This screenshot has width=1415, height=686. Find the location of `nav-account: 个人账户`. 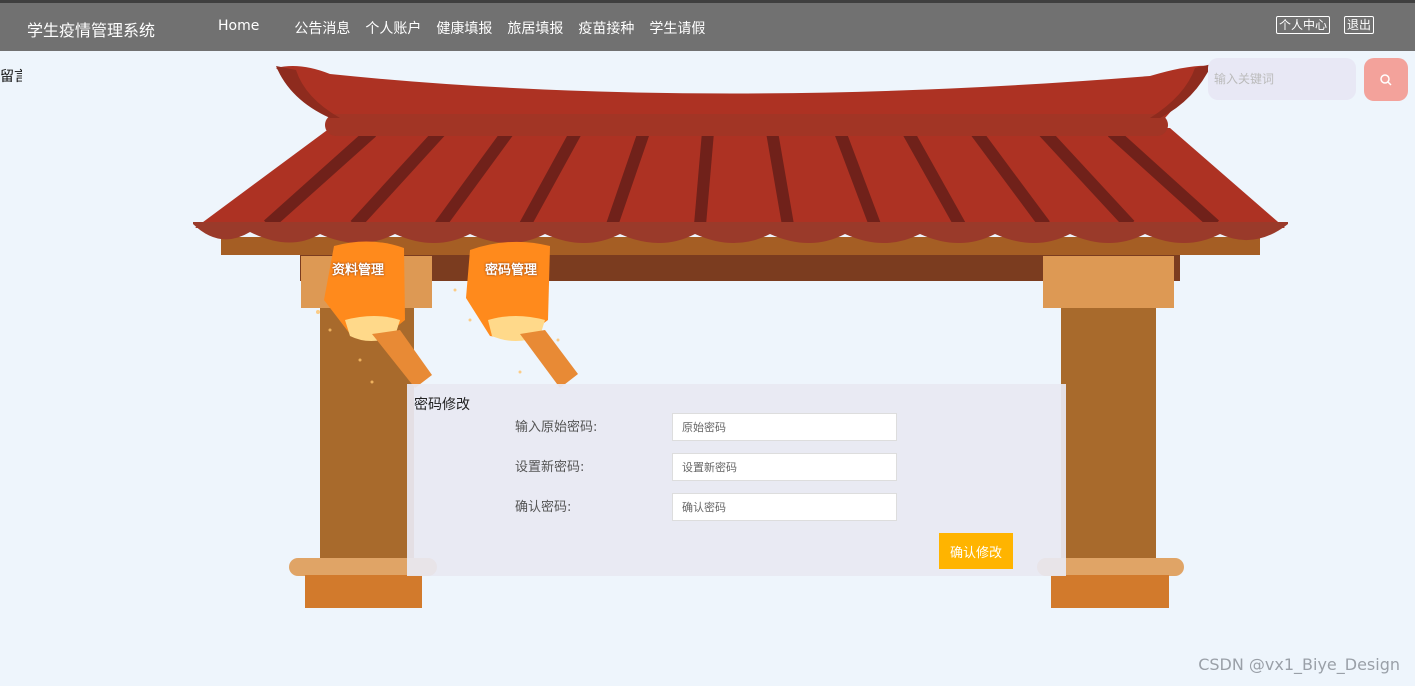

nav-account: 个人账户 is located at coordinates (393, 28).